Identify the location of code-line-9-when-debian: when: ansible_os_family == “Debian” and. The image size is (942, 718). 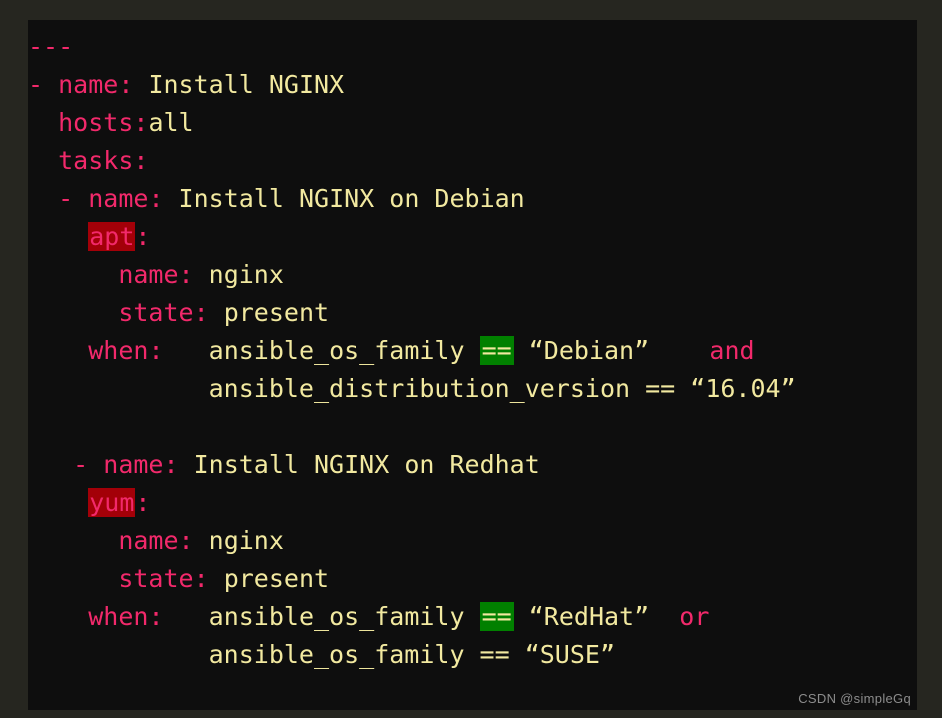
(472, 351).